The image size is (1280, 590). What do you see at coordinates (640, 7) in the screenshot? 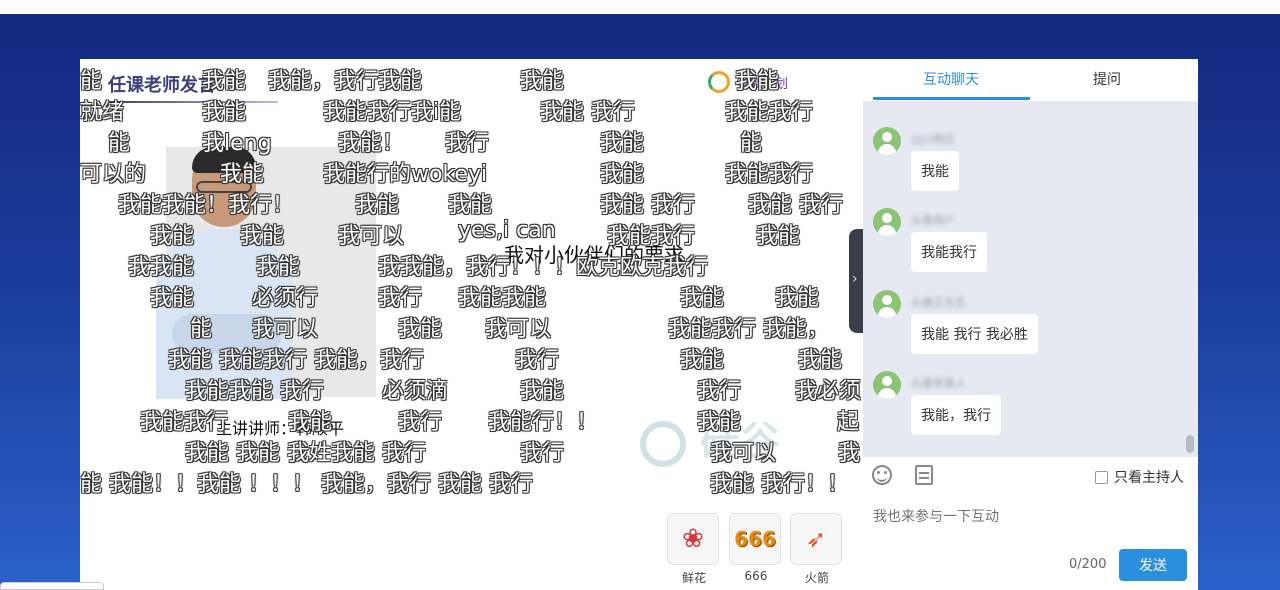
I see `top-bar` at bounding box center [640, 7].